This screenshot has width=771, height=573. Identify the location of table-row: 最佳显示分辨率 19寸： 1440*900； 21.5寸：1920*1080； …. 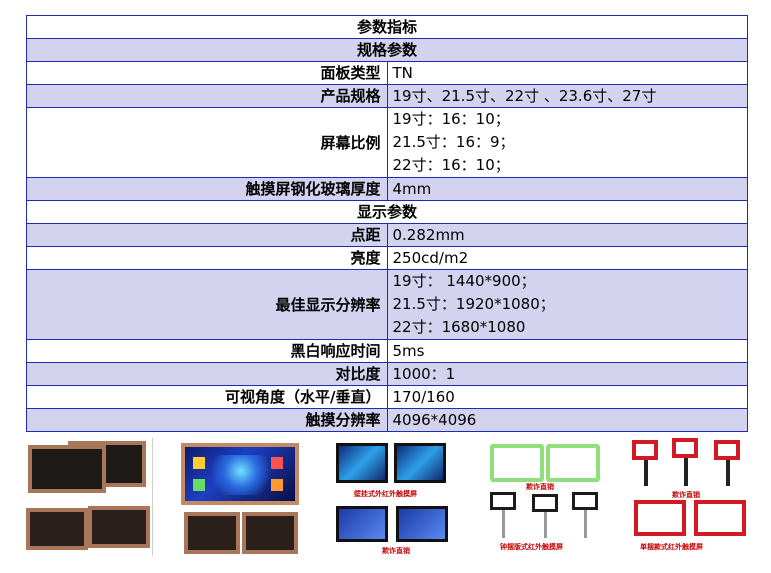
(387, 304).